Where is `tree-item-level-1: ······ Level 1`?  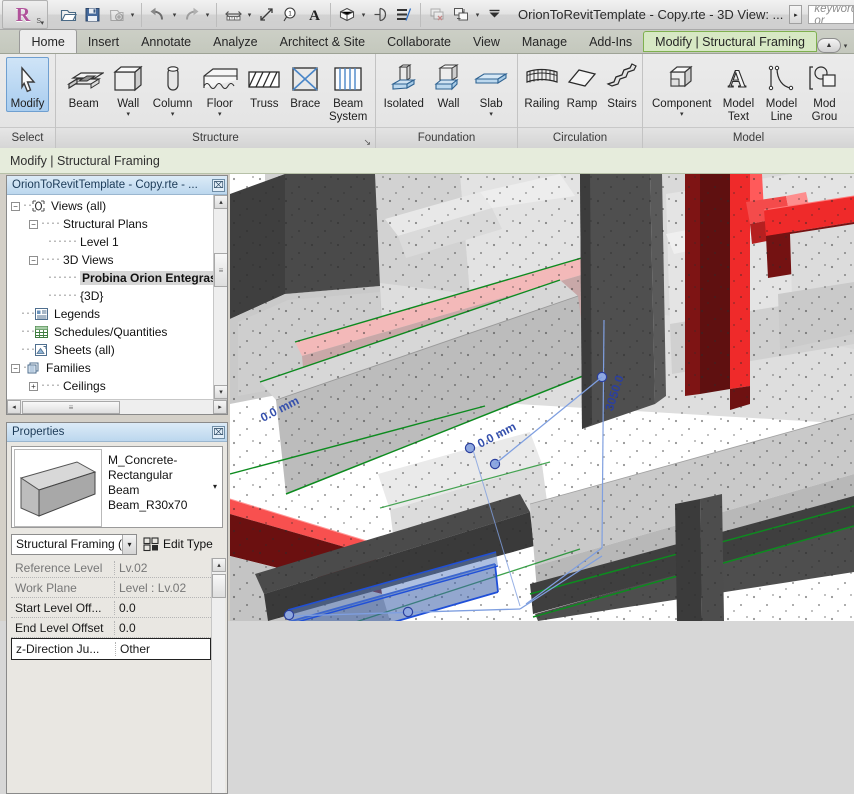
tree-item-level-1: ······ Level 1 is located at coordinates (110, 242).